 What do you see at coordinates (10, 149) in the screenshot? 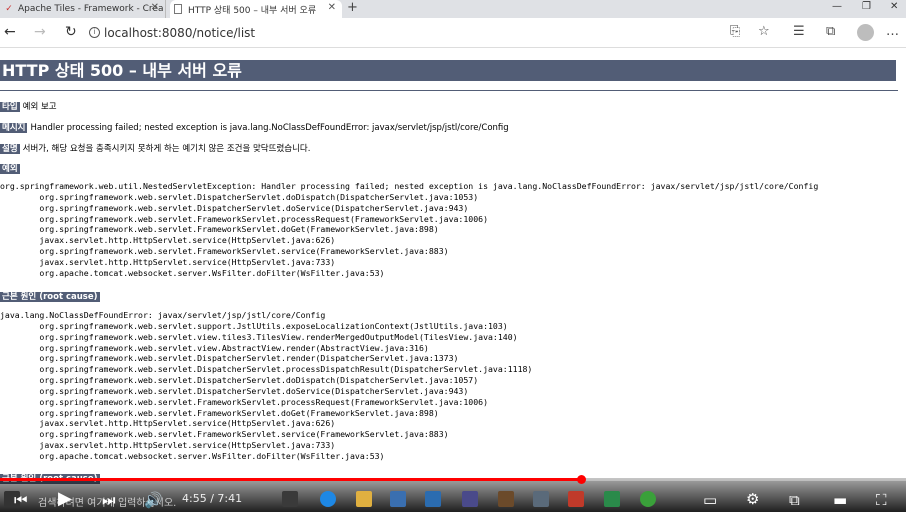
I see `description-label: 설명` at bounding box center [10, 149].